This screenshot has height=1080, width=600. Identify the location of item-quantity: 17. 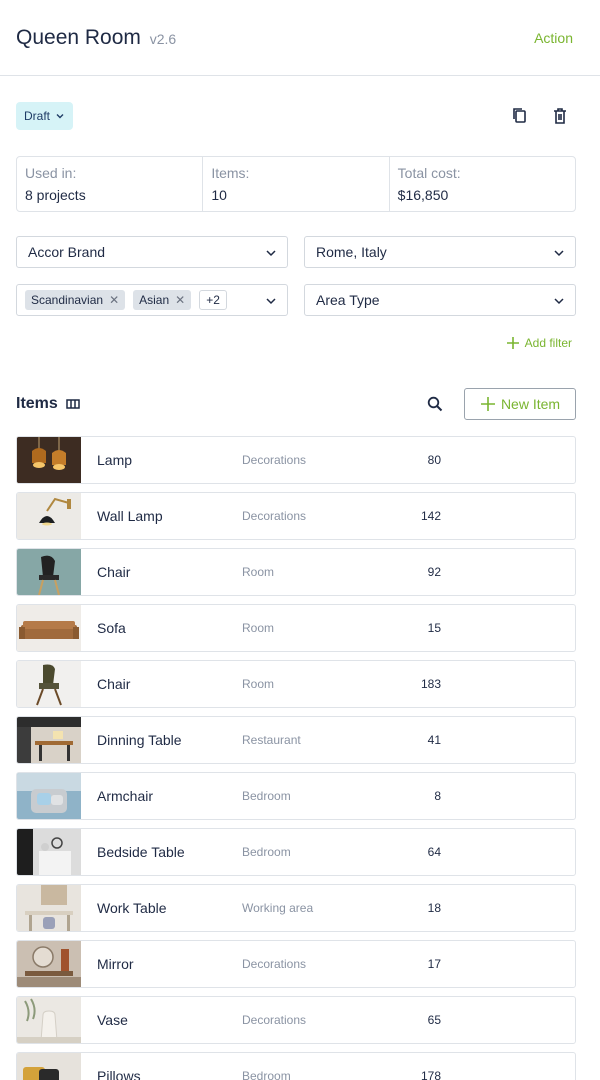
(434, 964).